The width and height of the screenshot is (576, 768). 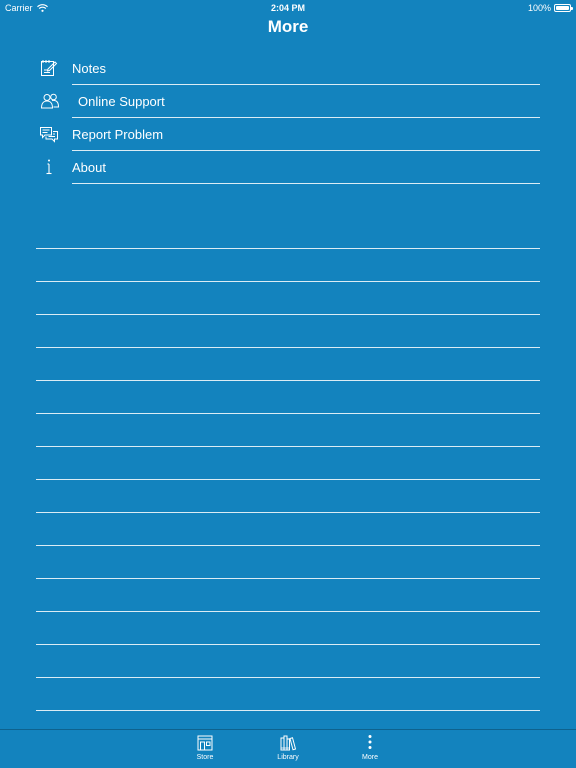 I want to click on battery-icon, so click(x=563, y=8).